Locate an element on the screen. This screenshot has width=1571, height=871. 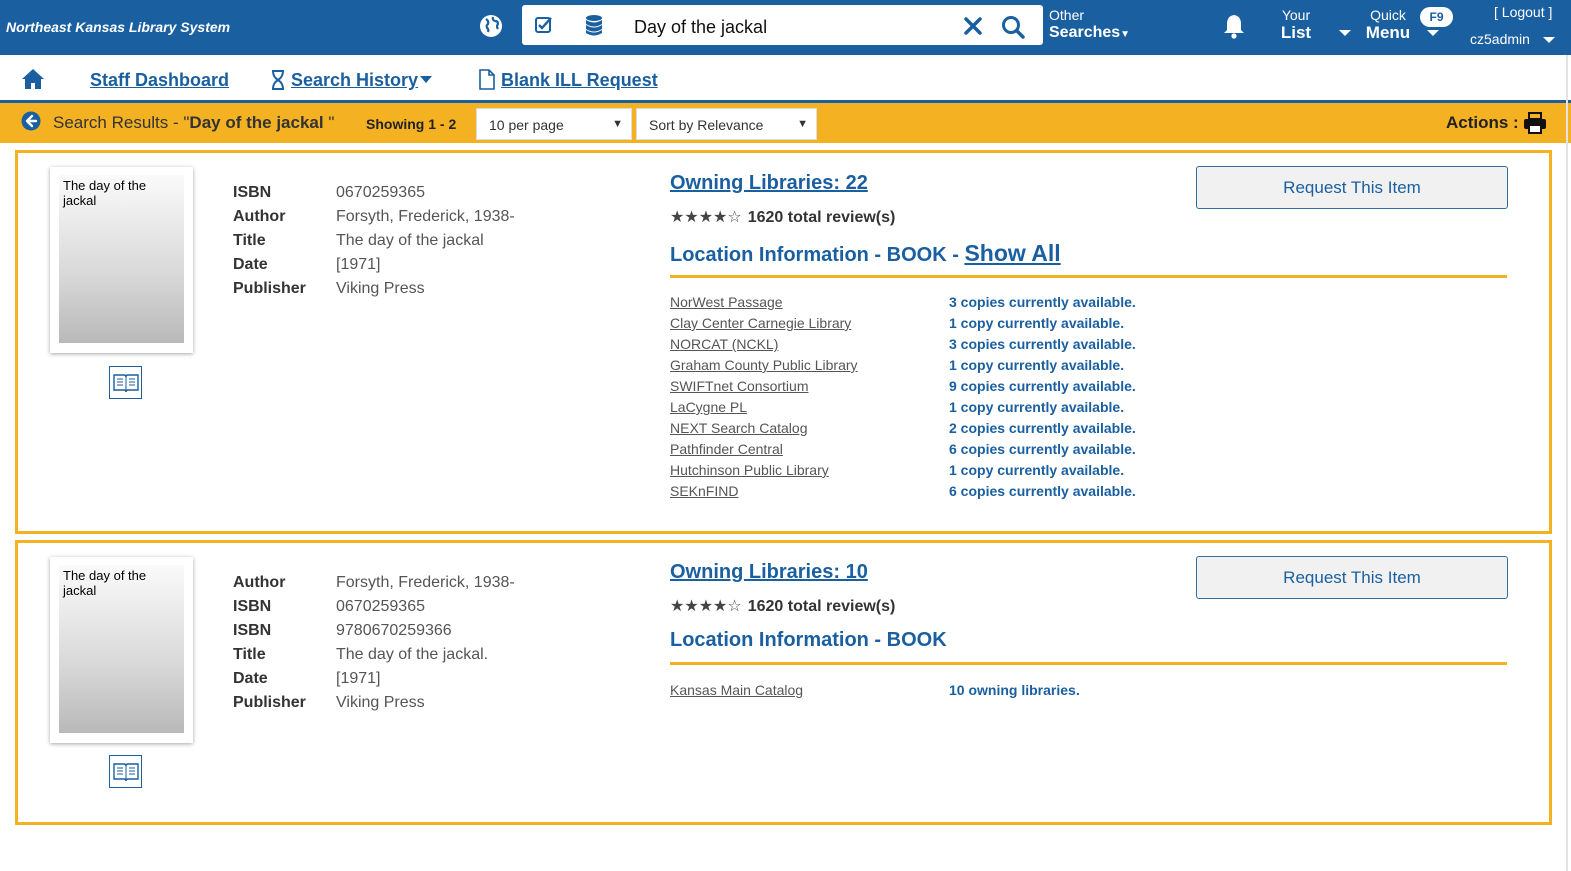
home-icon is located at coordinates (33, 79).